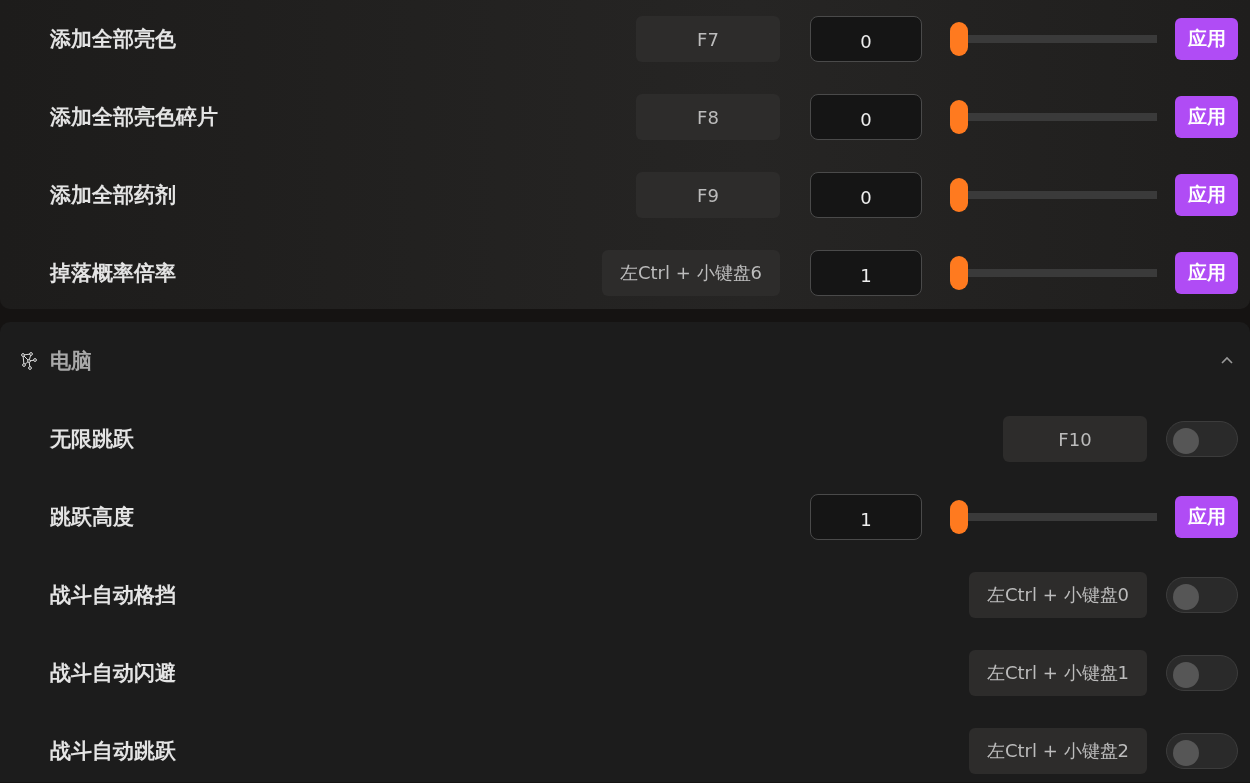 The height and width of the screenshot is (783, 1250). I want to click on option-label: 添加全部亮色, so click(113, 39).